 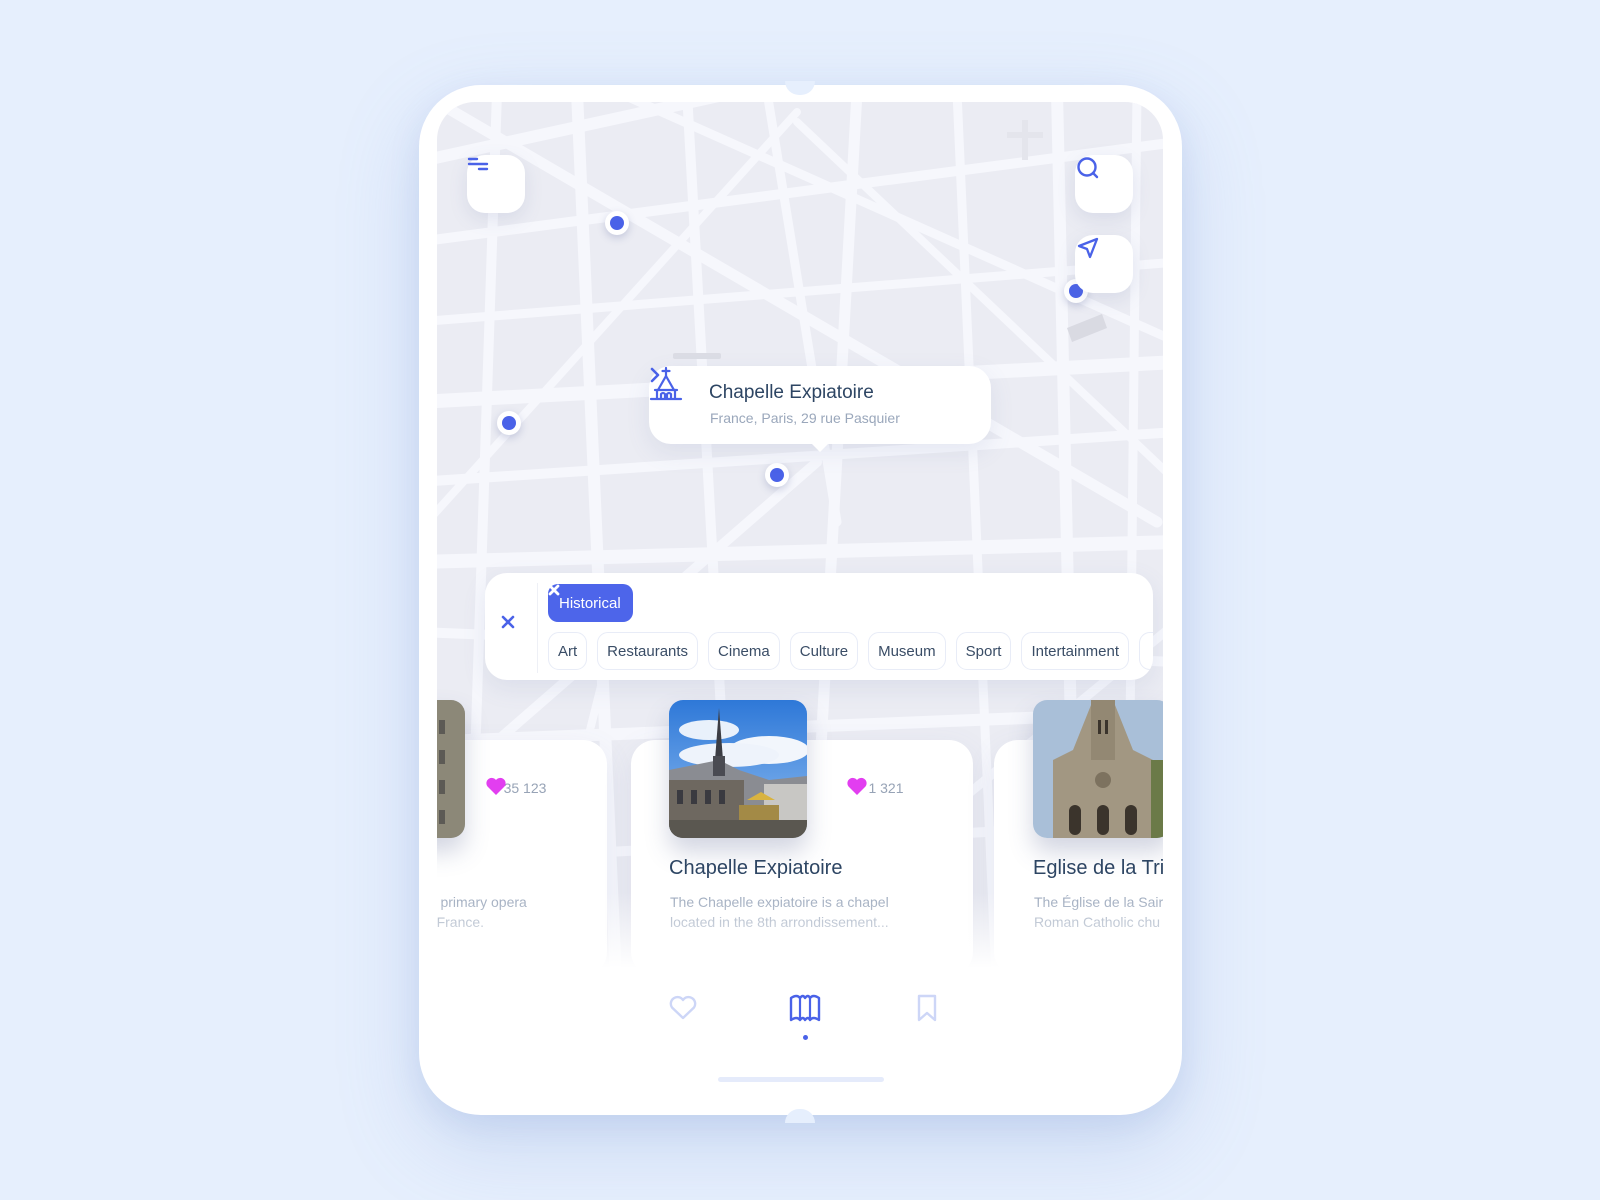 I want to click on card-title: Chapelle Expiatoire, so click(x=756, y=868).